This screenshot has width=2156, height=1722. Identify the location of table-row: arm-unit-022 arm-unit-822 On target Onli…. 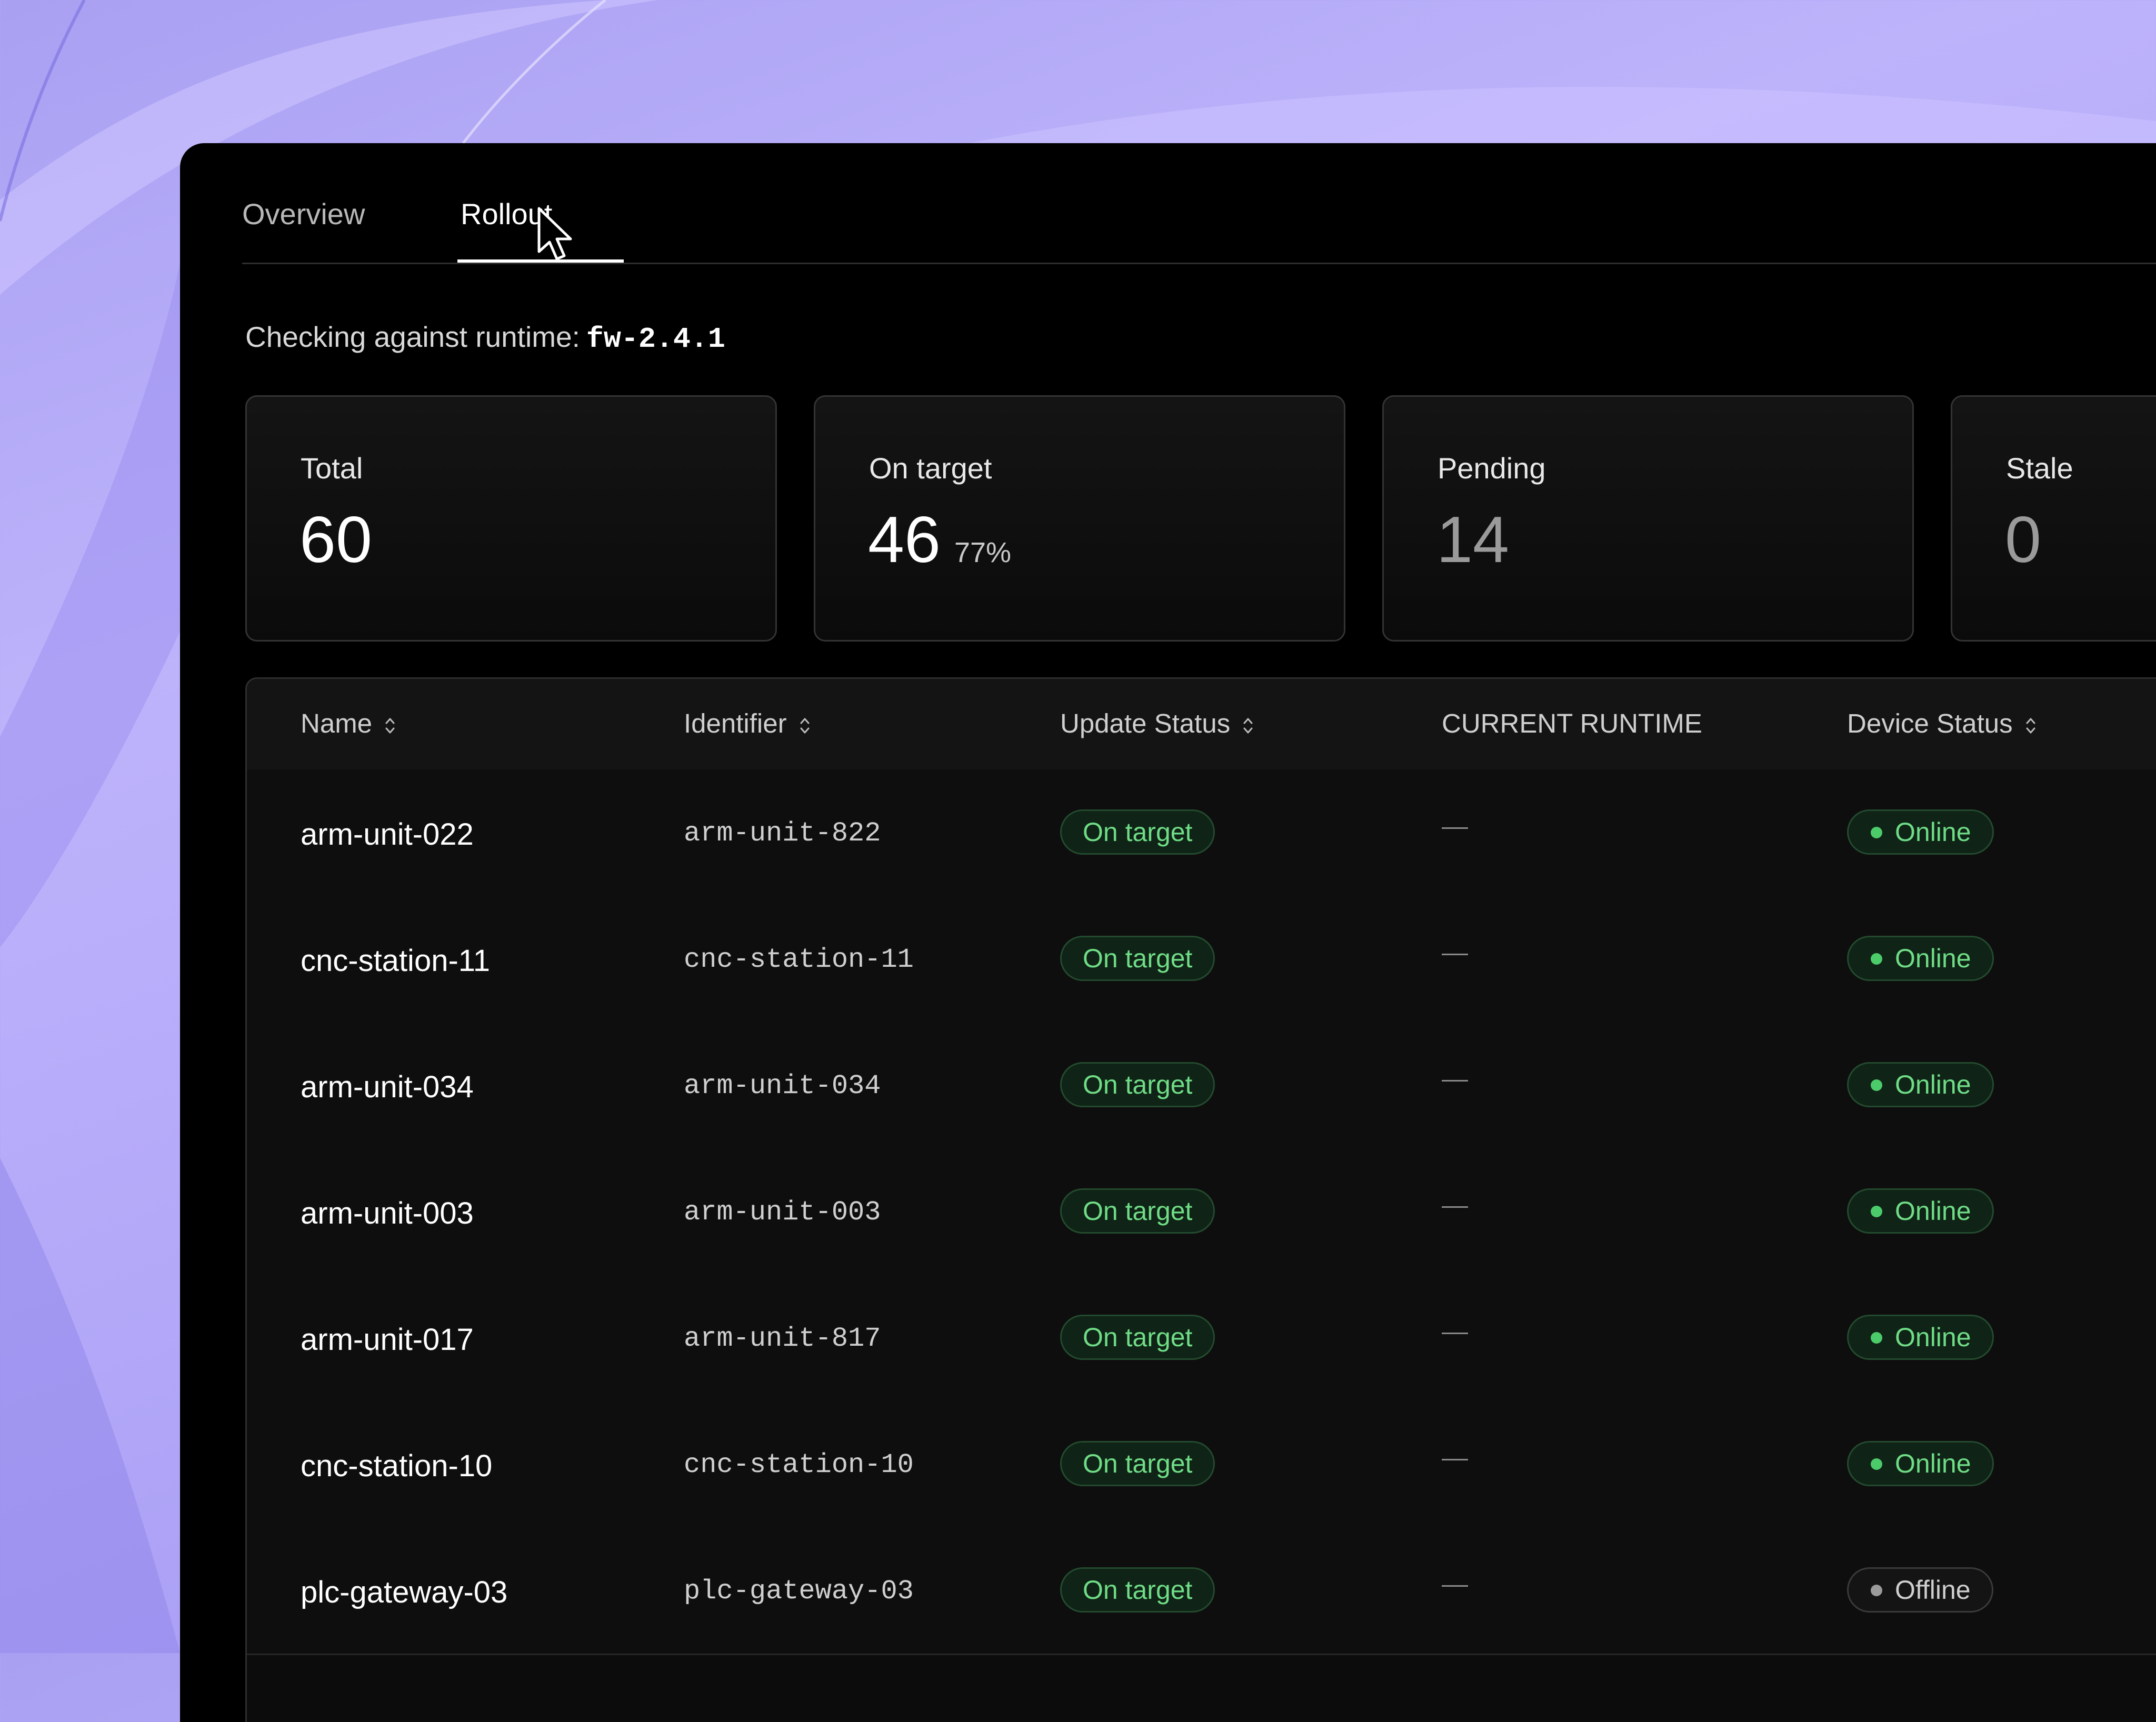
(1201, 833).